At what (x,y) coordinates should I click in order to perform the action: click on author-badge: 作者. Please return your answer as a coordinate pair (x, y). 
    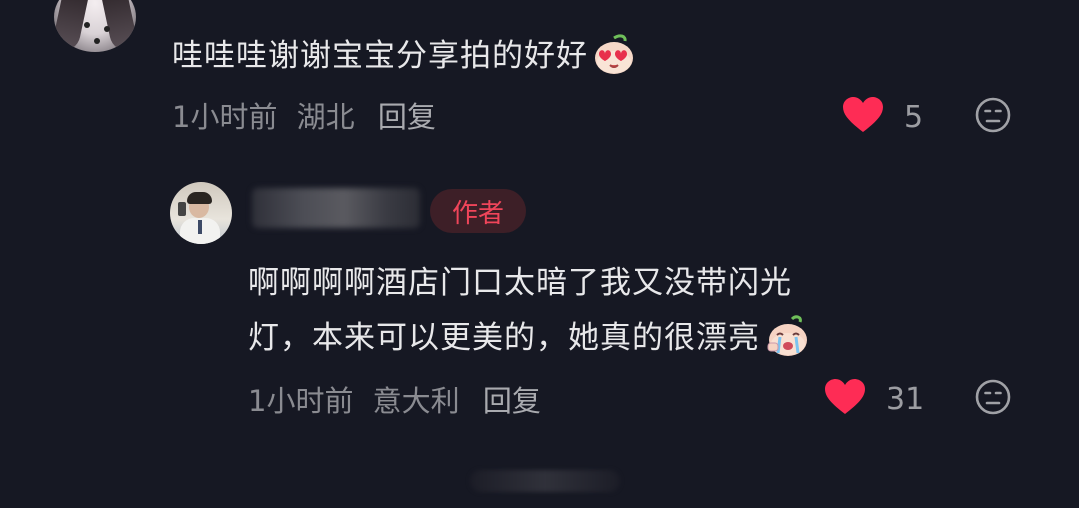
    Looking at the image, I should click on (478, 211).